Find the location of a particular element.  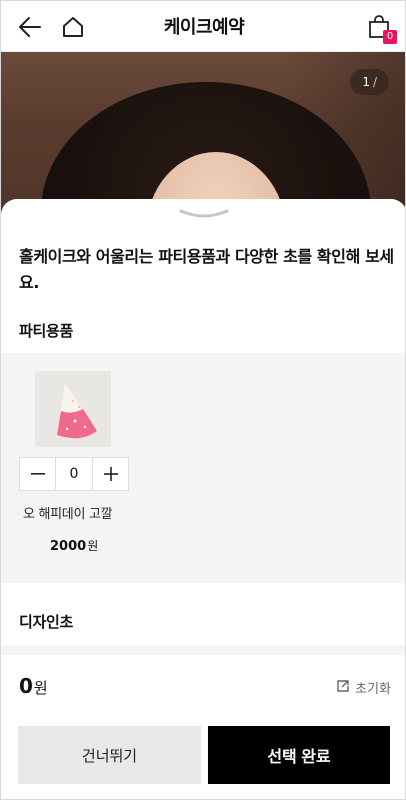

cart-count-badge: 0 is located at coordinates (390, 37).